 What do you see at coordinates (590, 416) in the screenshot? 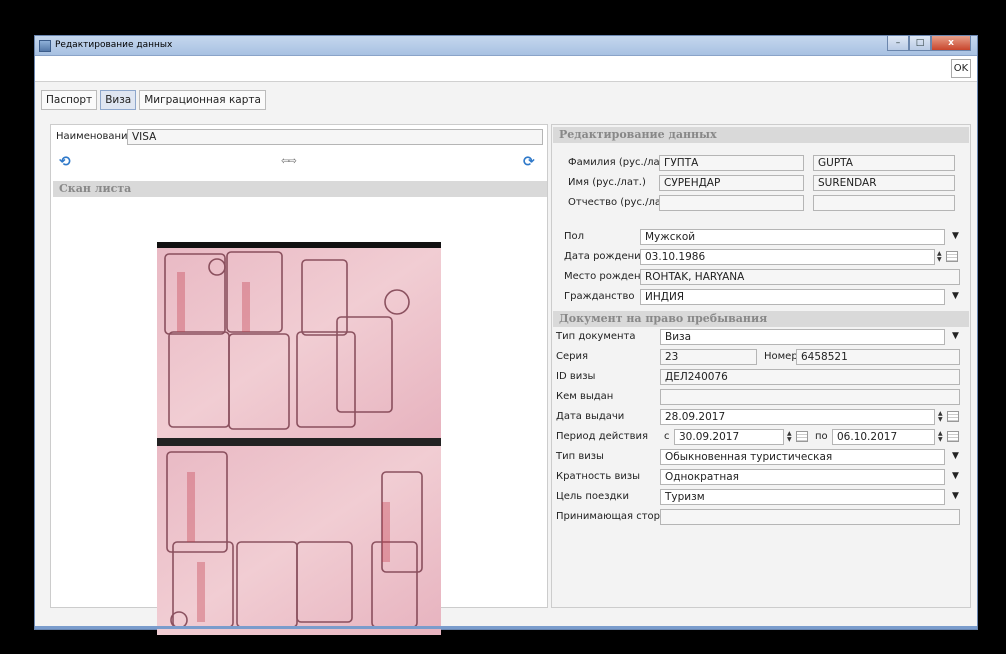
I see `issue-date-label: Дата выдачи` at bounding box center [590, 416].